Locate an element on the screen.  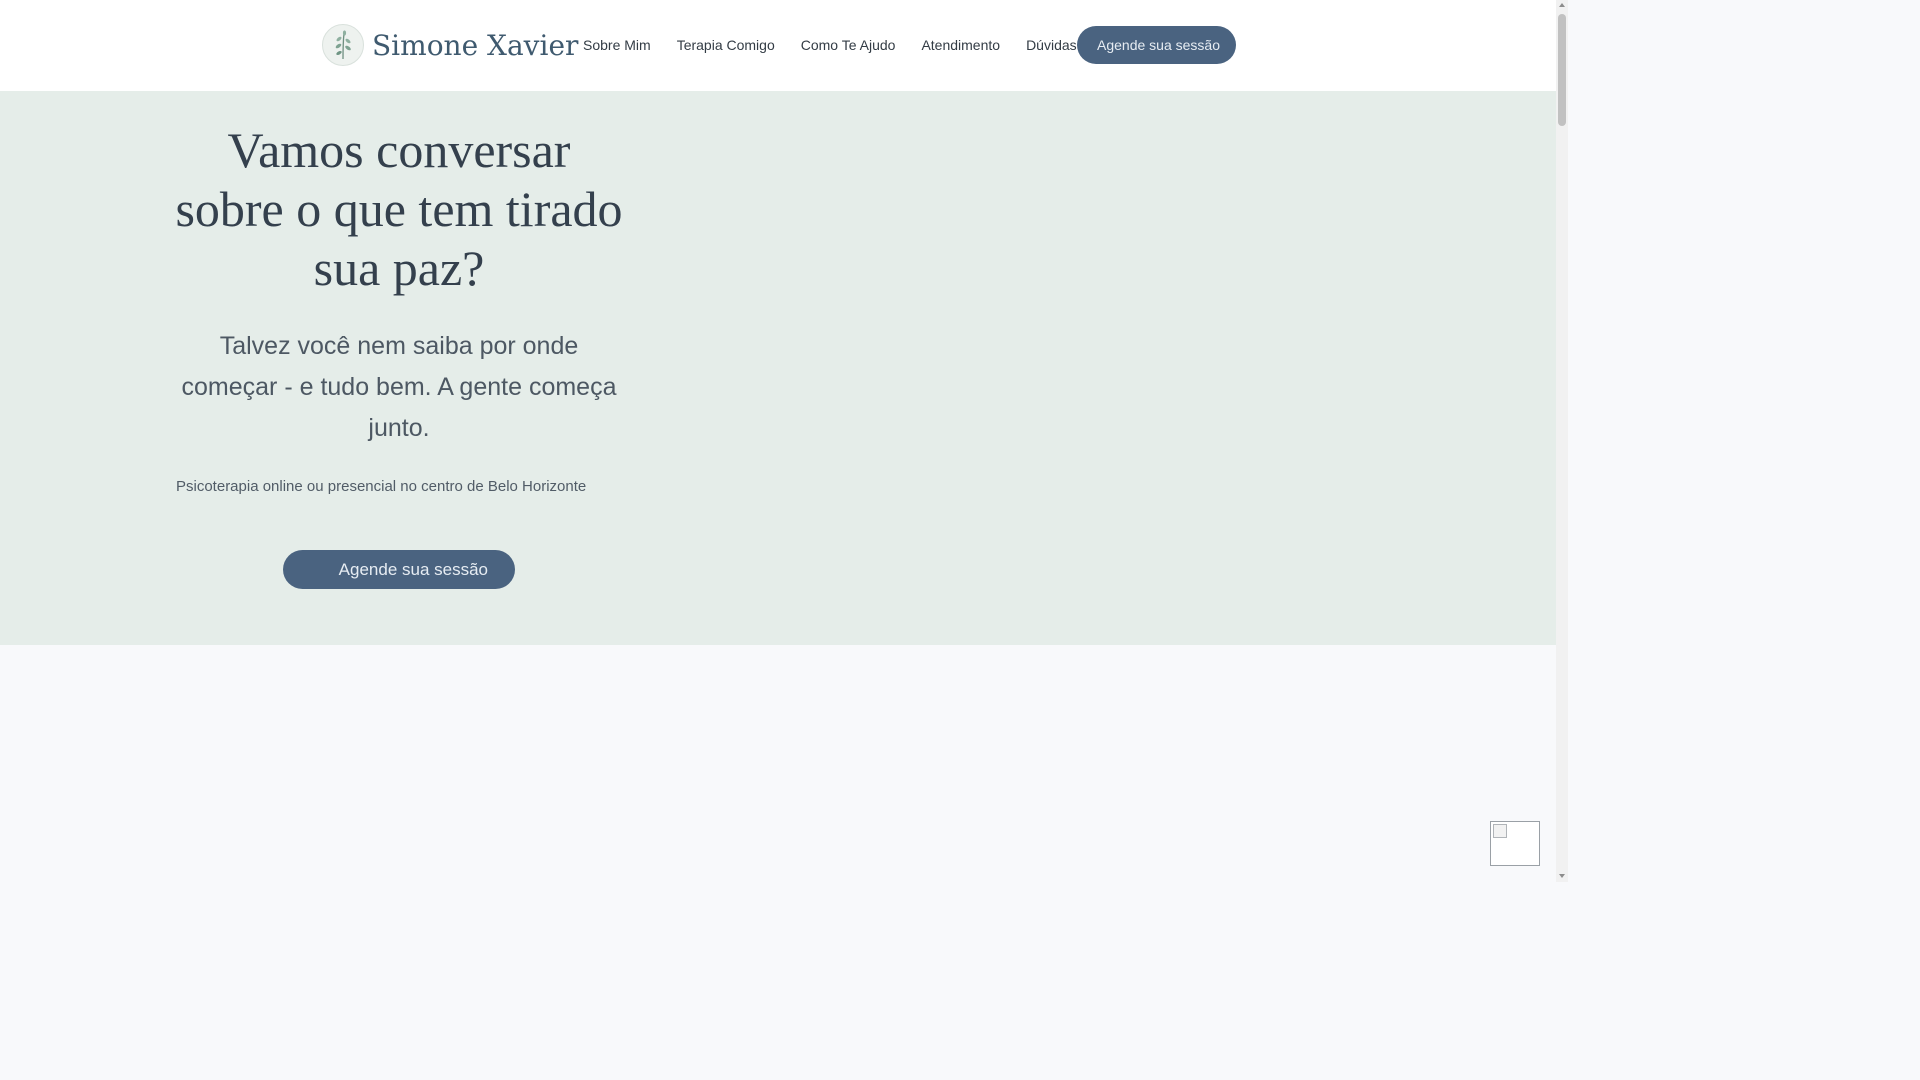
logo-text: Simone Xavier is located at coordinates (475, 45).